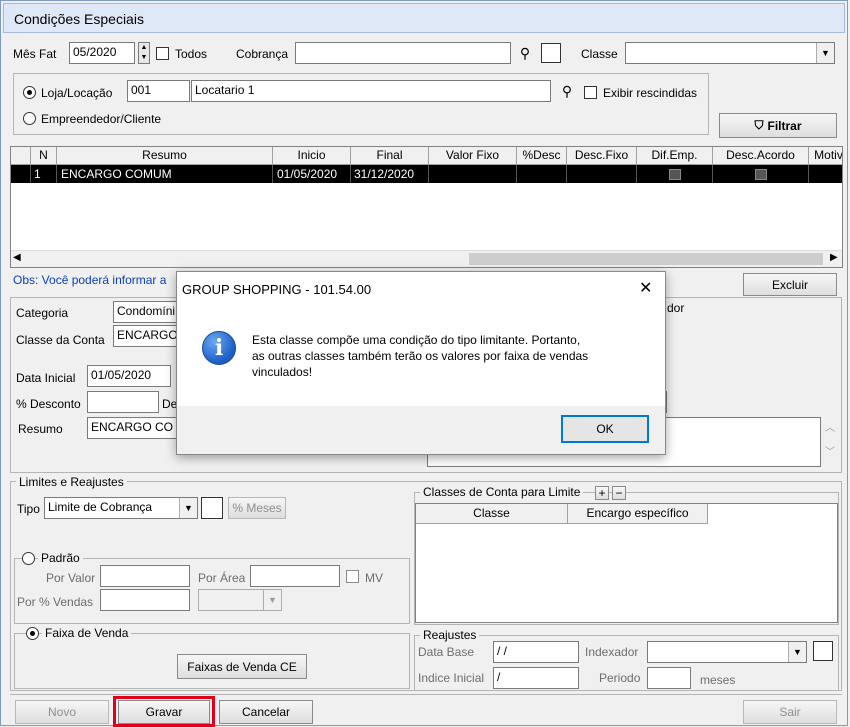 This screenshot has height=727, width=850. I want to click on excluir-button: Excluir, so click(790, 284).